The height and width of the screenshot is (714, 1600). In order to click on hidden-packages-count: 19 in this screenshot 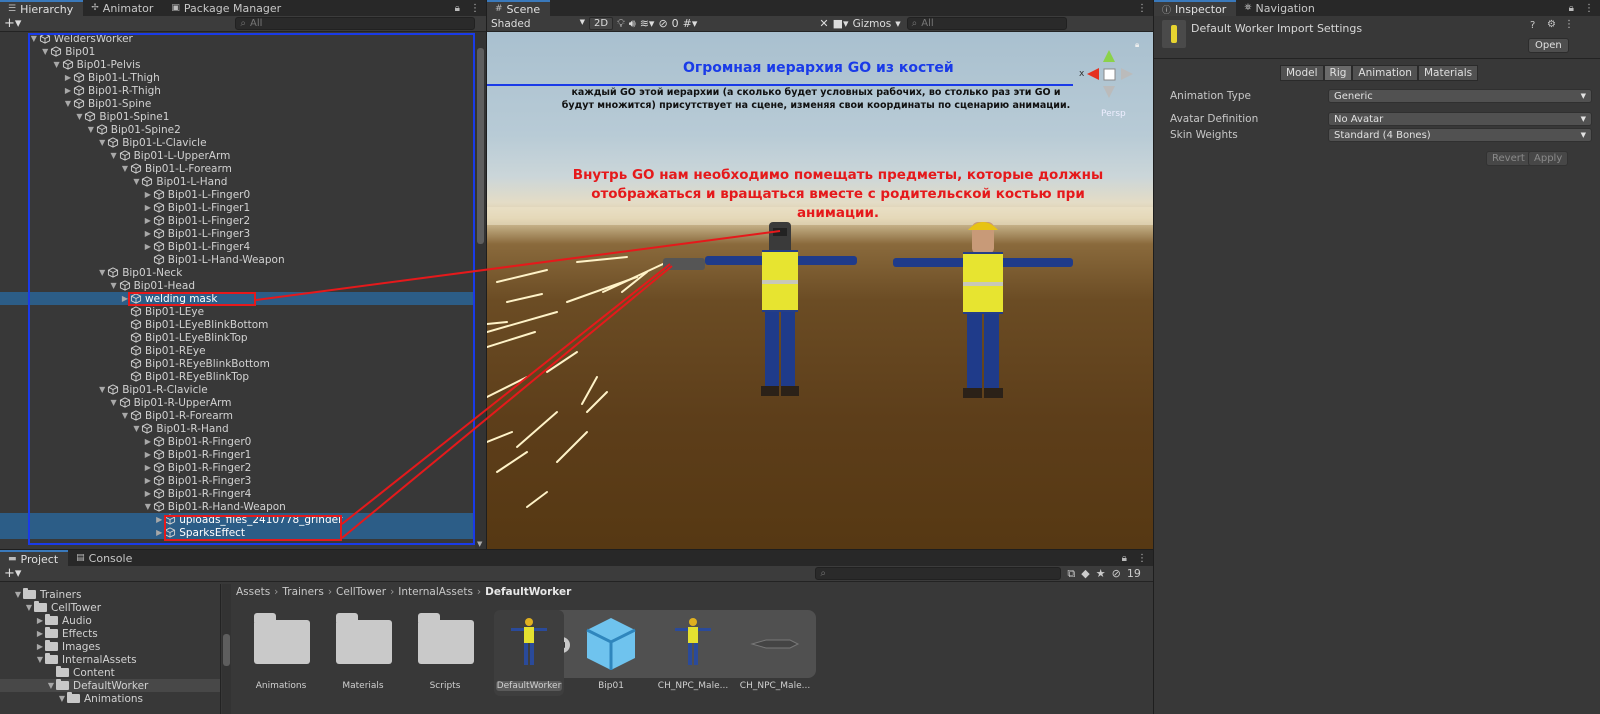, I will do `click(1133, 573)`.